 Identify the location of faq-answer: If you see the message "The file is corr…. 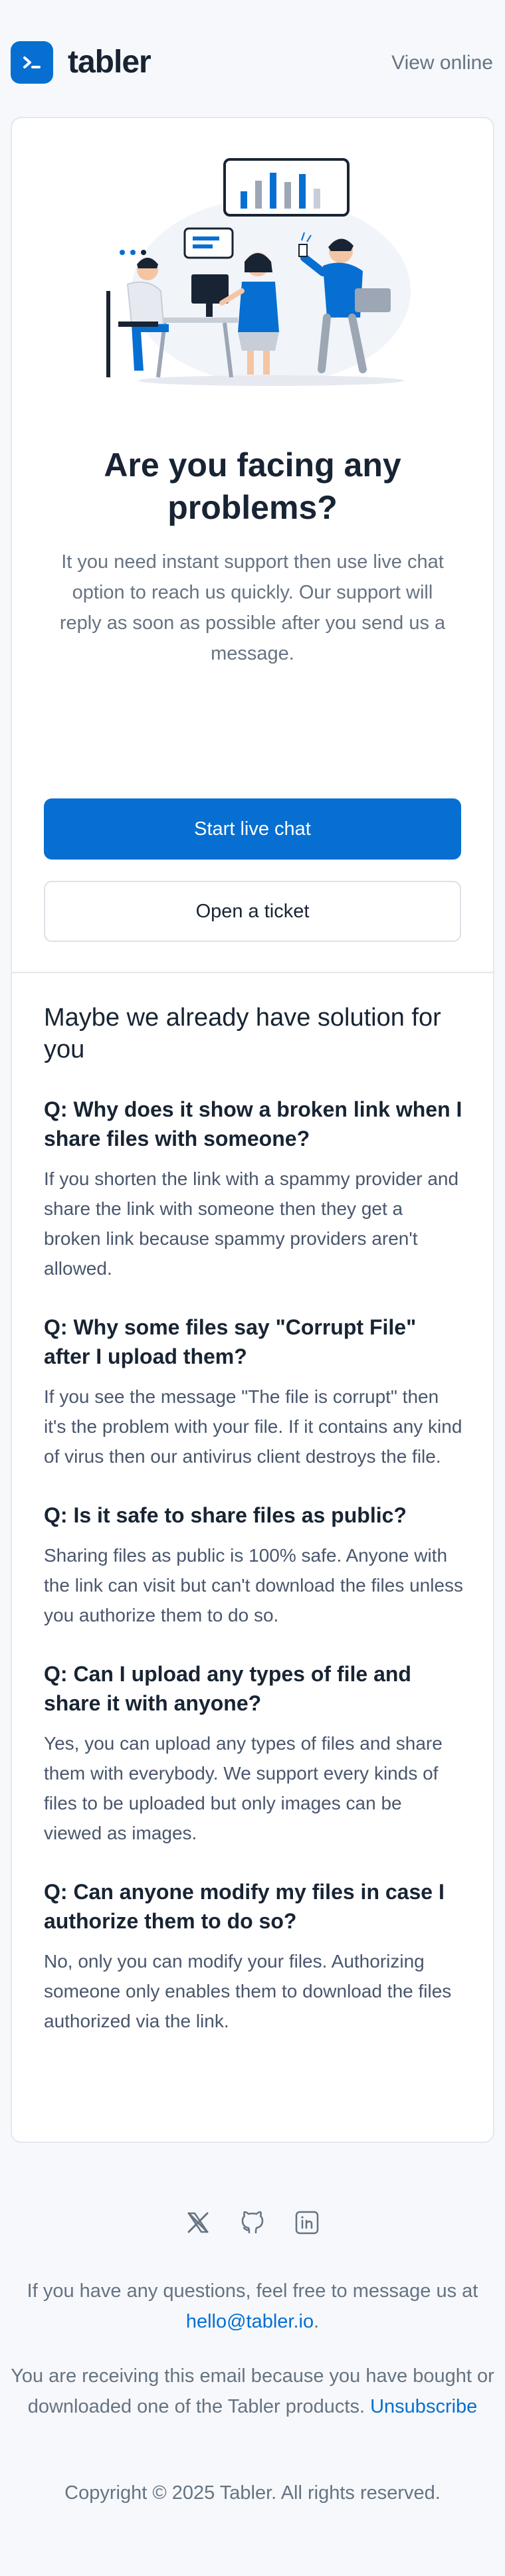
(253, 1426).